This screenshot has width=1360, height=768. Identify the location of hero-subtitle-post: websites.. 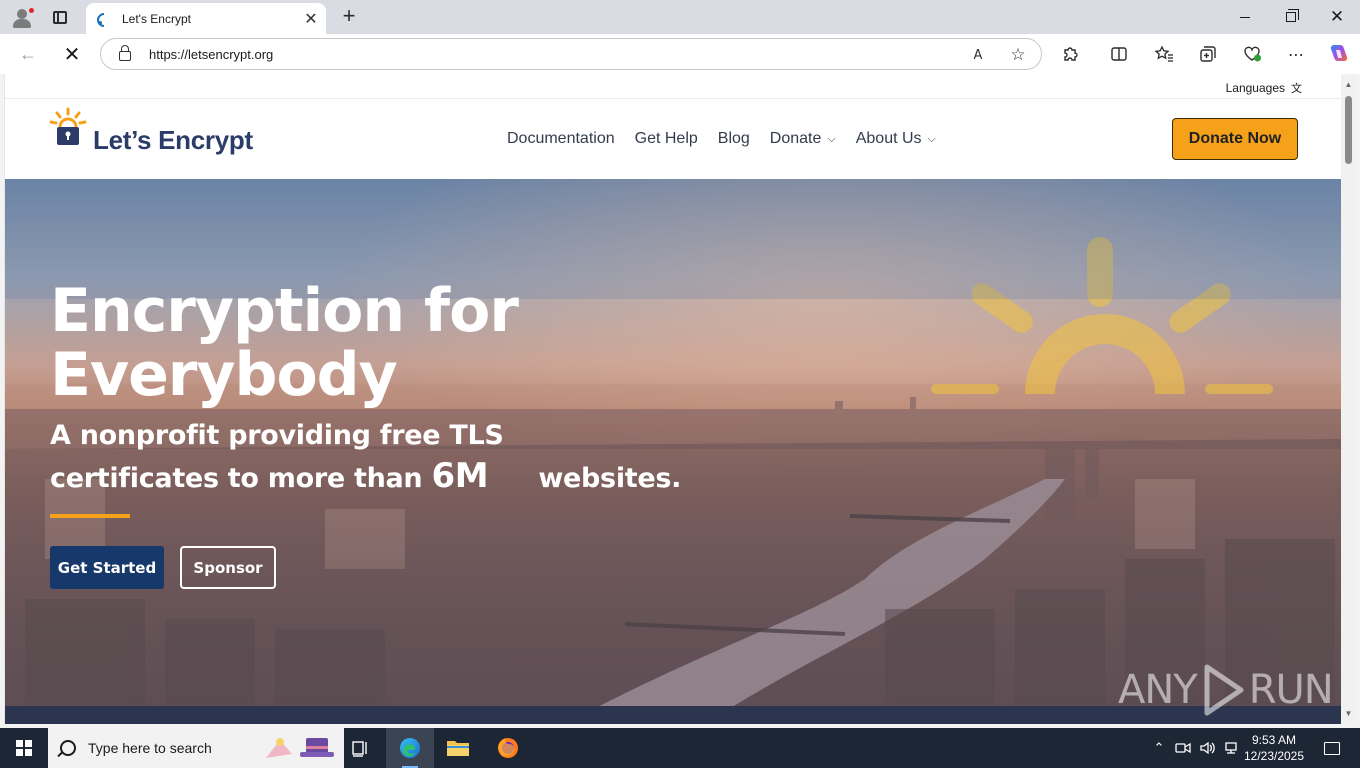
(610, 478).